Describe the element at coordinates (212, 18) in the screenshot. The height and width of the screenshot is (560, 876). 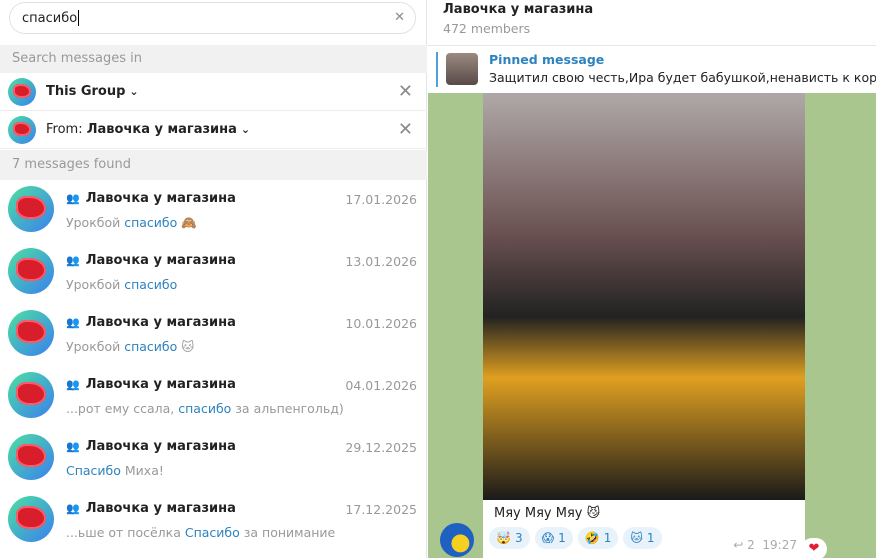
I see `search-input: спасибо ✕` at that location.